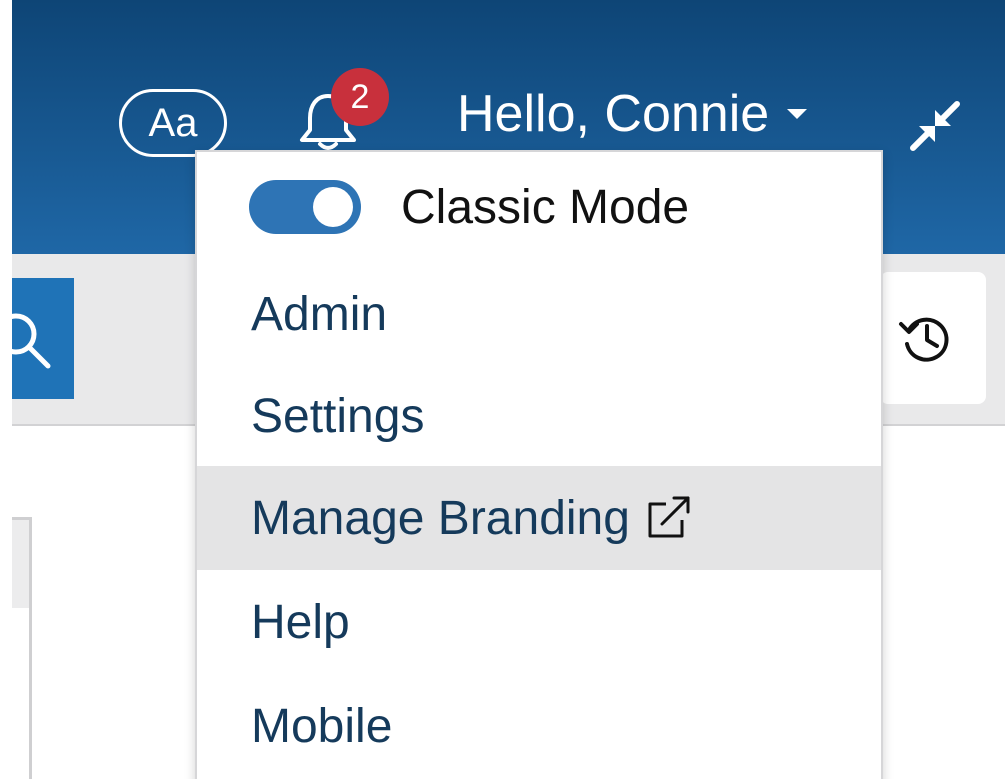  Describe the element at coordinates (539, 416) in the screenshot. I see `menu-item-settings: Settings` at that location.